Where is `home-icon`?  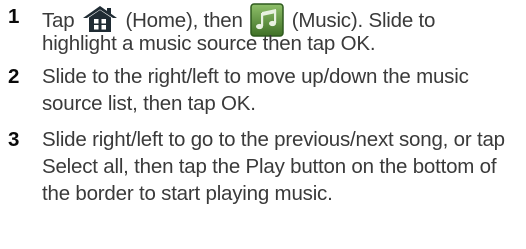 home-icon is located at coordinates (100, 19).